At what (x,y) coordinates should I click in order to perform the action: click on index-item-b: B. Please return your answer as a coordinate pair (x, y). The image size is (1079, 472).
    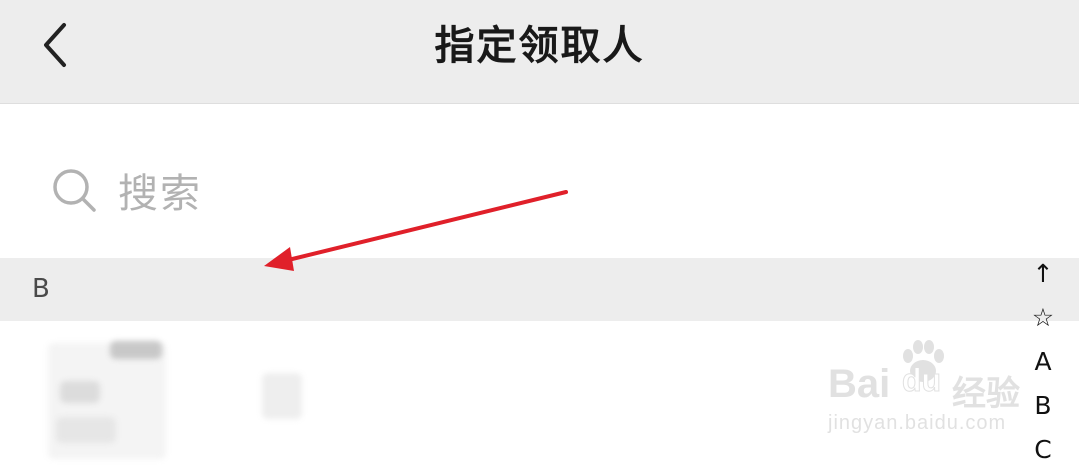
    Looking at the image, I should click on (1042, 406).